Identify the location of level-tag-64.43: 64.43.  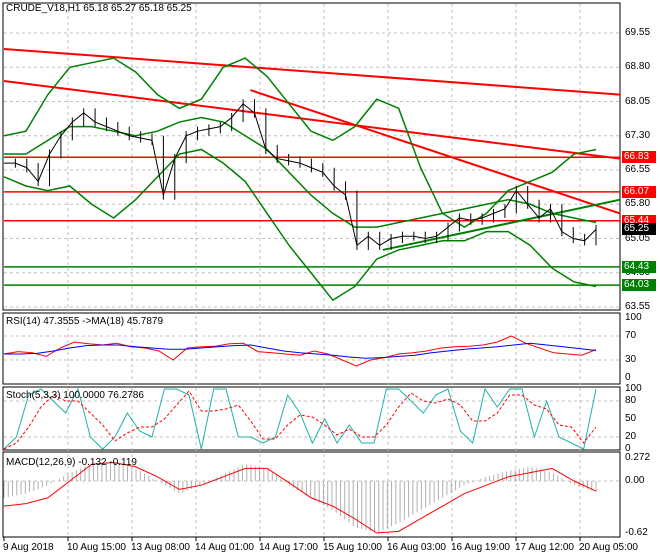
(639, 266).